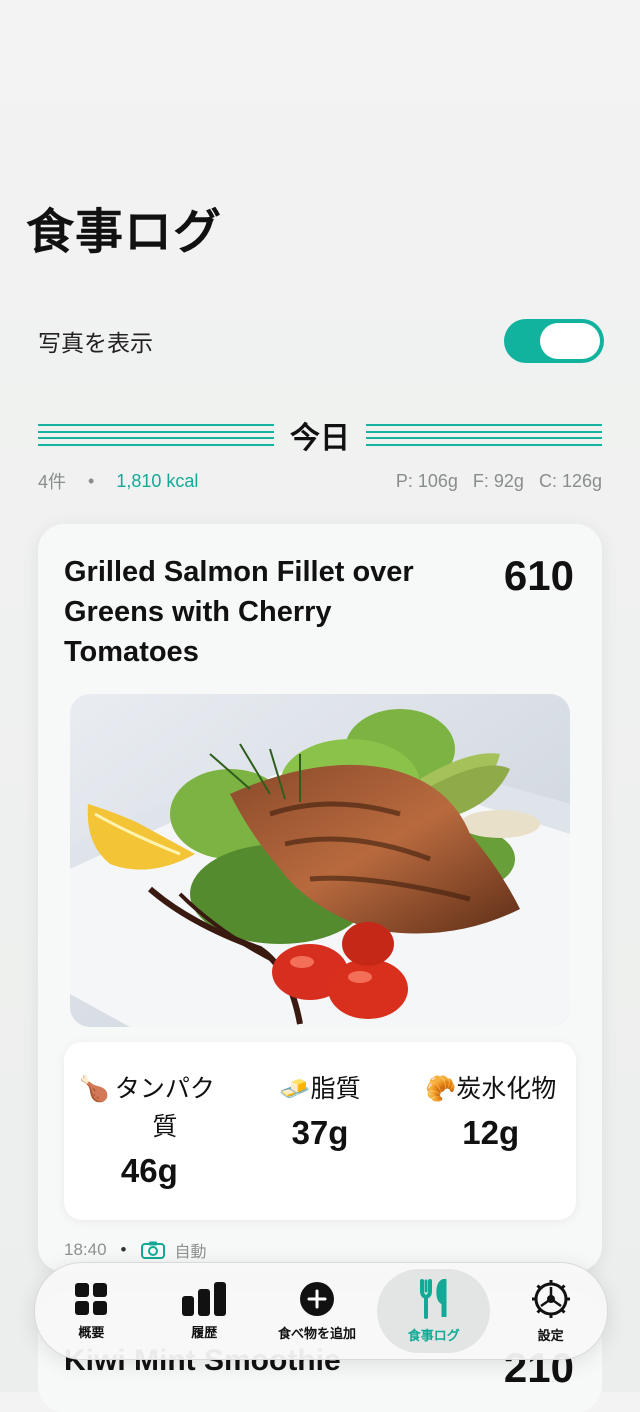 The height and width of the screenshot is (1412, 640). I want to click on gear-icon, so click(550, 1298).